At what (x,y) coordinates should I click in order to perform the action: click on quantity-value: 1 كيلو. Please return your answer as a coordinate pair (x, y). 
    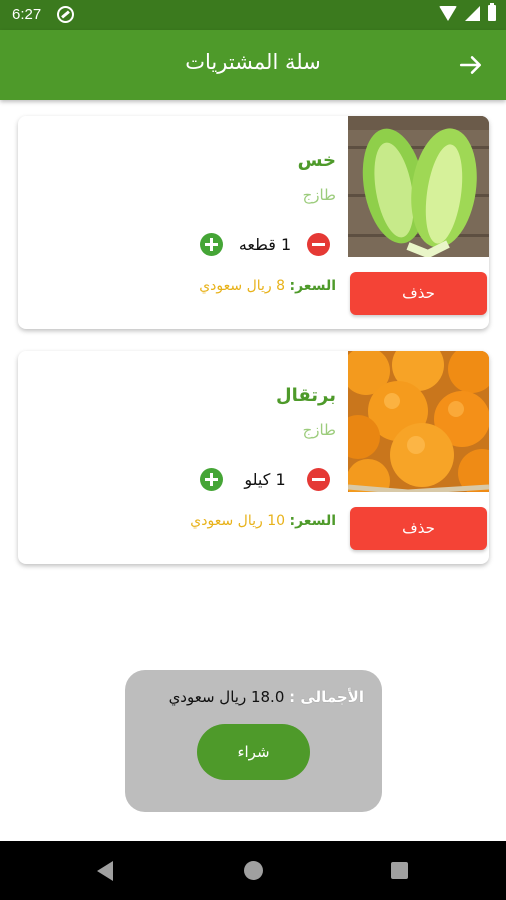
    Looking at the image, I should click on (265, 479).